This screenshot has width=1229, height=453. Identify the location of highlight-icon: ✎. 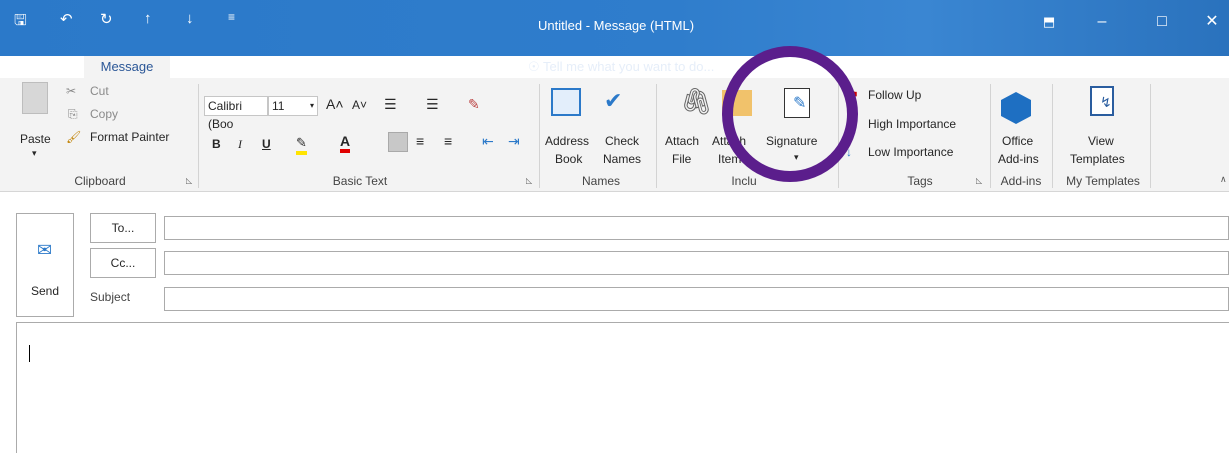
(301, 145).